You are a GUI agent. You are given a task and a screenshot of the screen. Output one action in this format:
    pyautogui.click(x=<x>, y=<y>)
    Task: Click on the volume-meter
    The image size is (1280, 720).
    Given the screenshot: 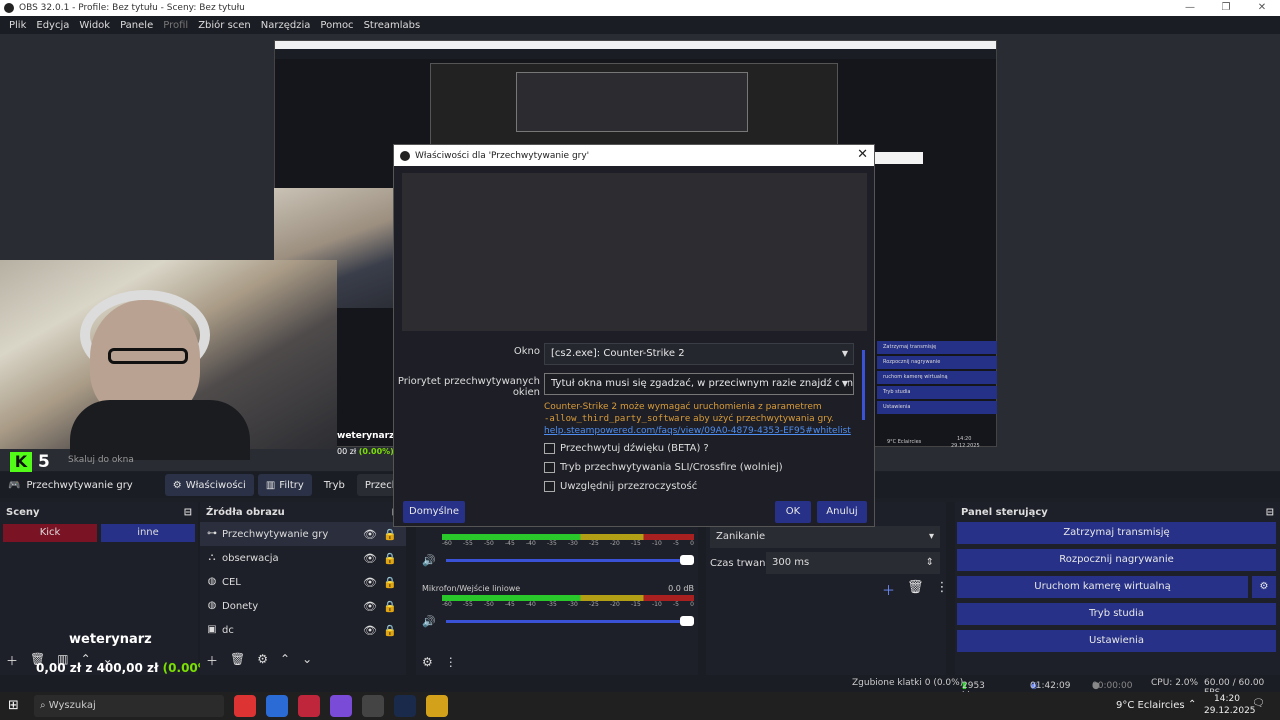 What is the action you would take?
    pyautogui.click(x=568, y=537)
    